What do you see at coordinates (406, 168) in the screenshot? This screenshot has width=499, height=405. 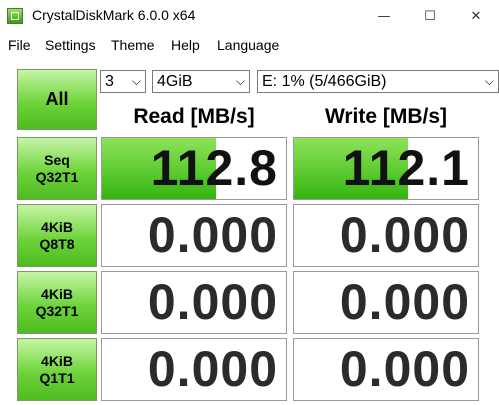 I see `write-value: 112.1` at bounding box center [406, 168].